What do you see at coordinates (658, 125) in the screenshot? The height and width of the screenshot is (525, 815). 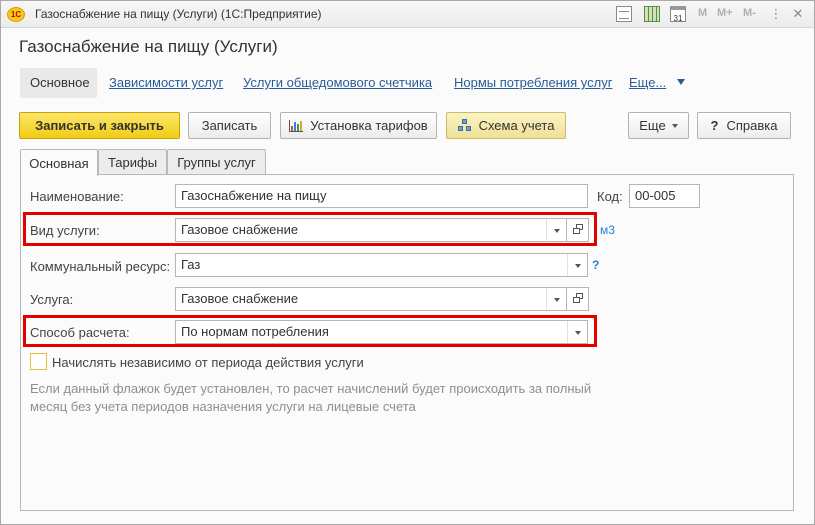 I see `more-actions-button: Еще` at bounding box center [658, 125].